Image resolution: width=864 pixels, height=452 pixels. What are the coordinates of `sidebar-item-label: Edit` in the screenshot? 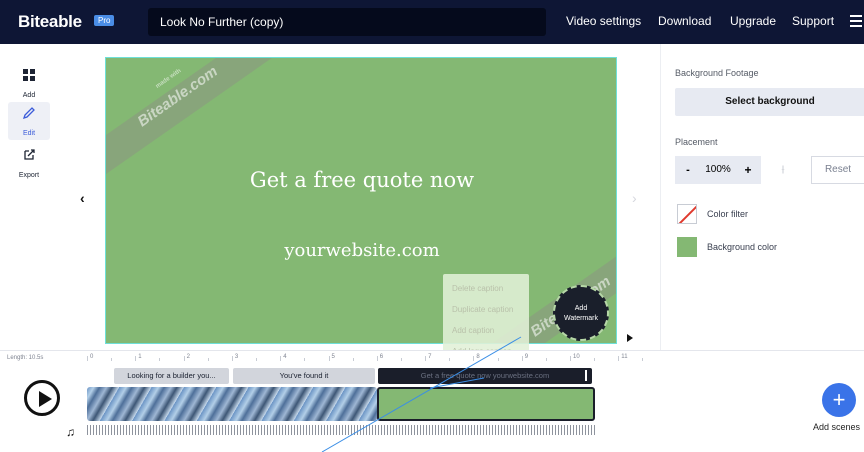 It's located at (29, 133).